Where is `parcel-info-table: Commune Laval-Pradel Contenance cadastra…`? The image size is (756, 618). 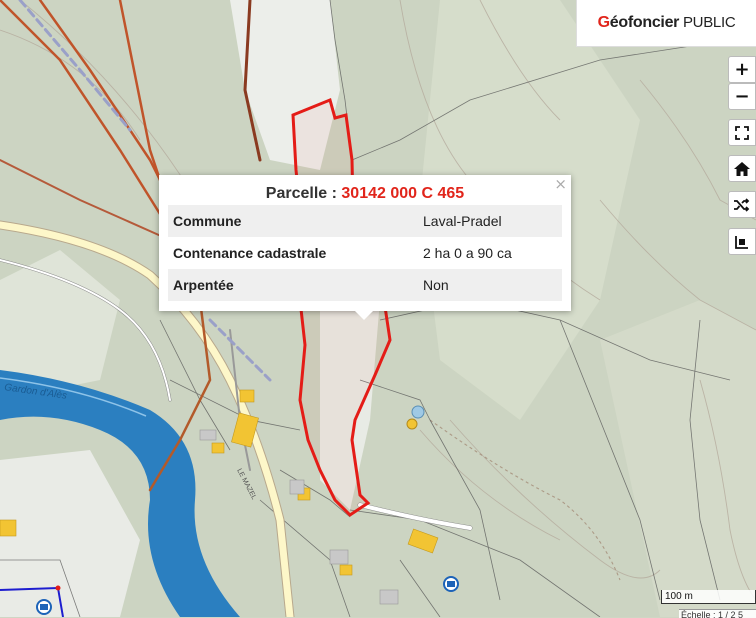 parcel-info-table: Commune Laval-Pradel Contenance cadastra… is located at coordinates (365, 253).